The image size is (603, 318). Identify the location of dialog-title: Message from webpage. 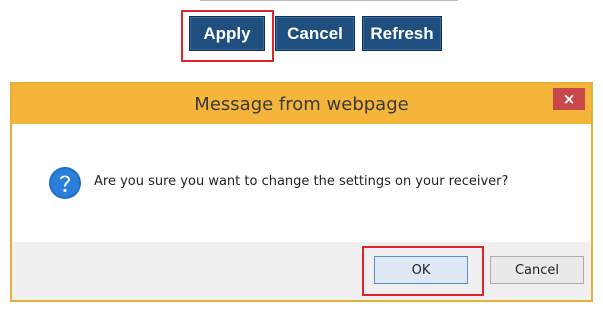
(301, 104).